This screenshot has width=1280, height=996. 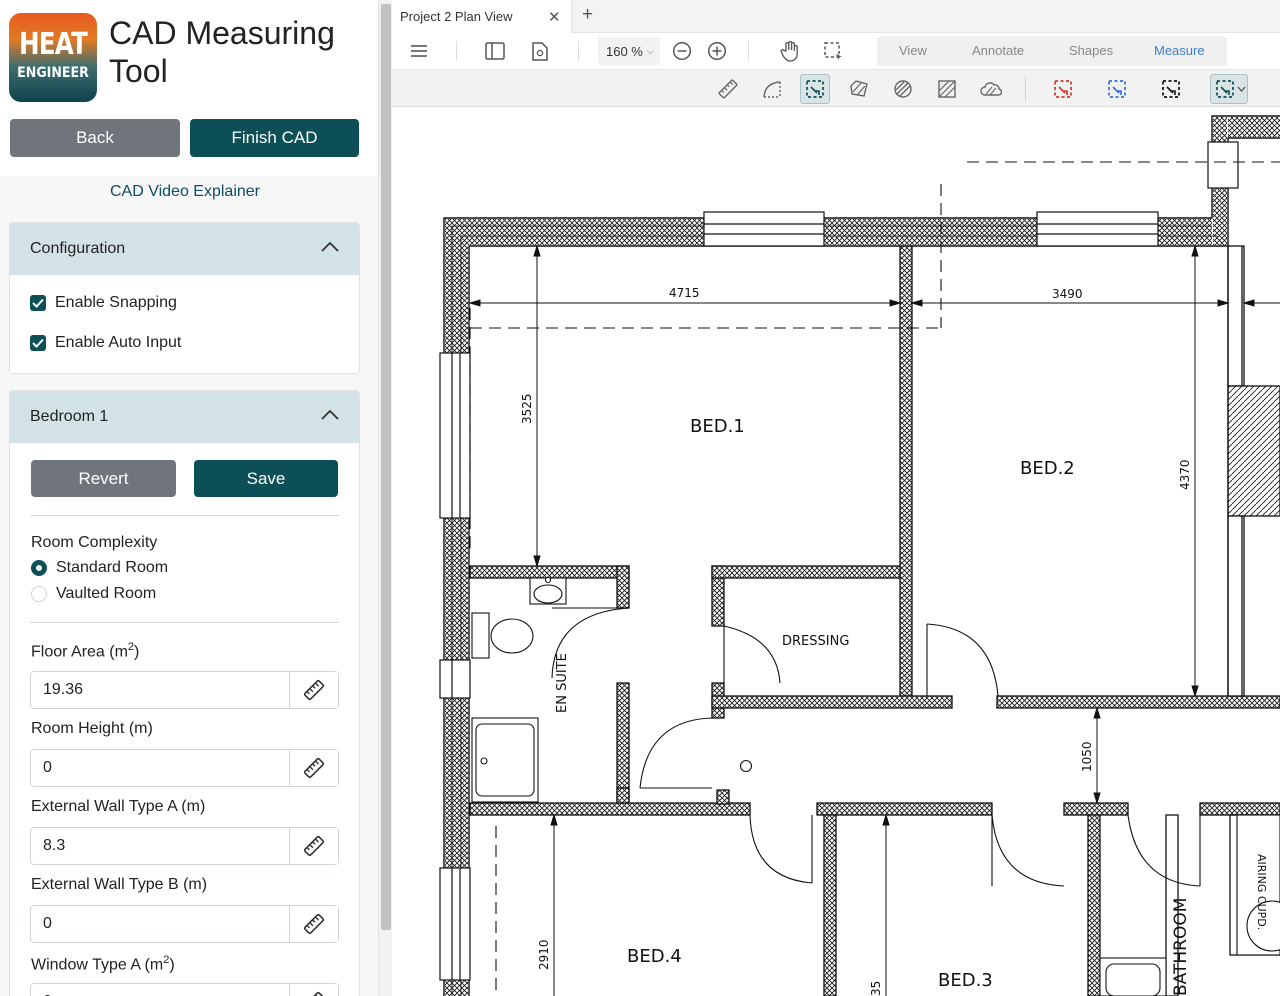 I want to click on window-type-a-field, so click(x=184, y=989).